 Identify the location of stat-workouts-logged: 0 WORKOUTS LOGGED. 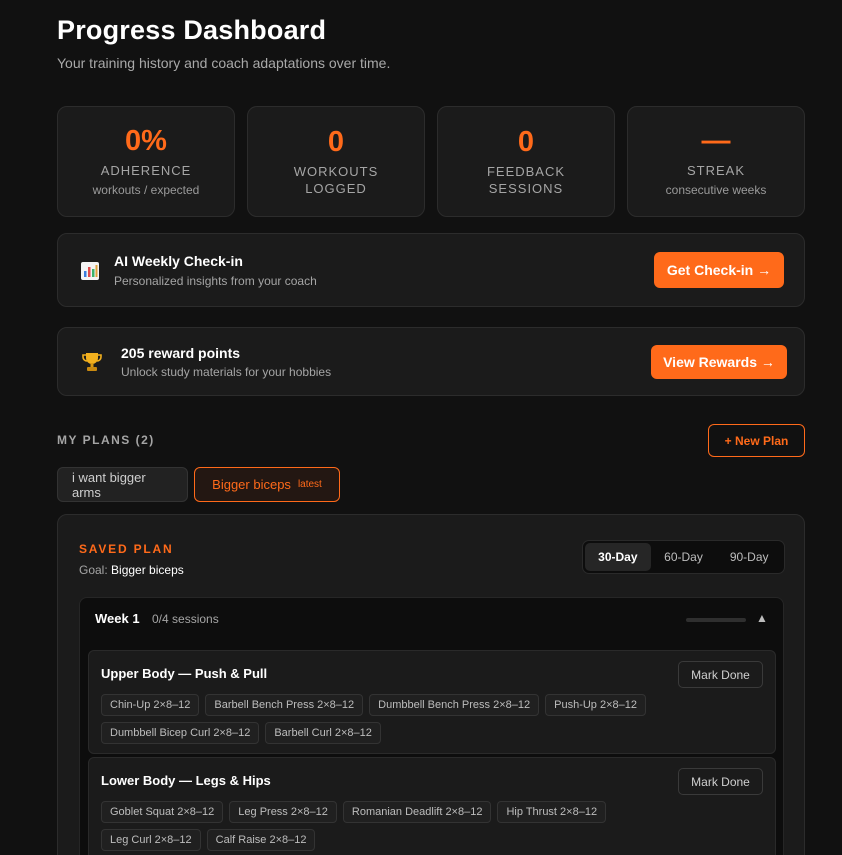
(336, 161).